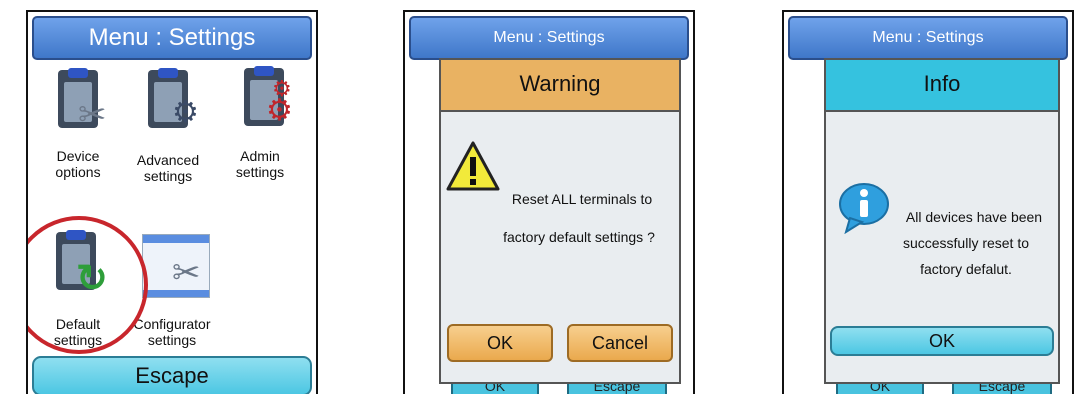 Image resolution: width=1077 pixels, height=394 pixels. I want to click on admin-settings-tile: ⚙ ⚙ Admin settings, so click(260, 127).